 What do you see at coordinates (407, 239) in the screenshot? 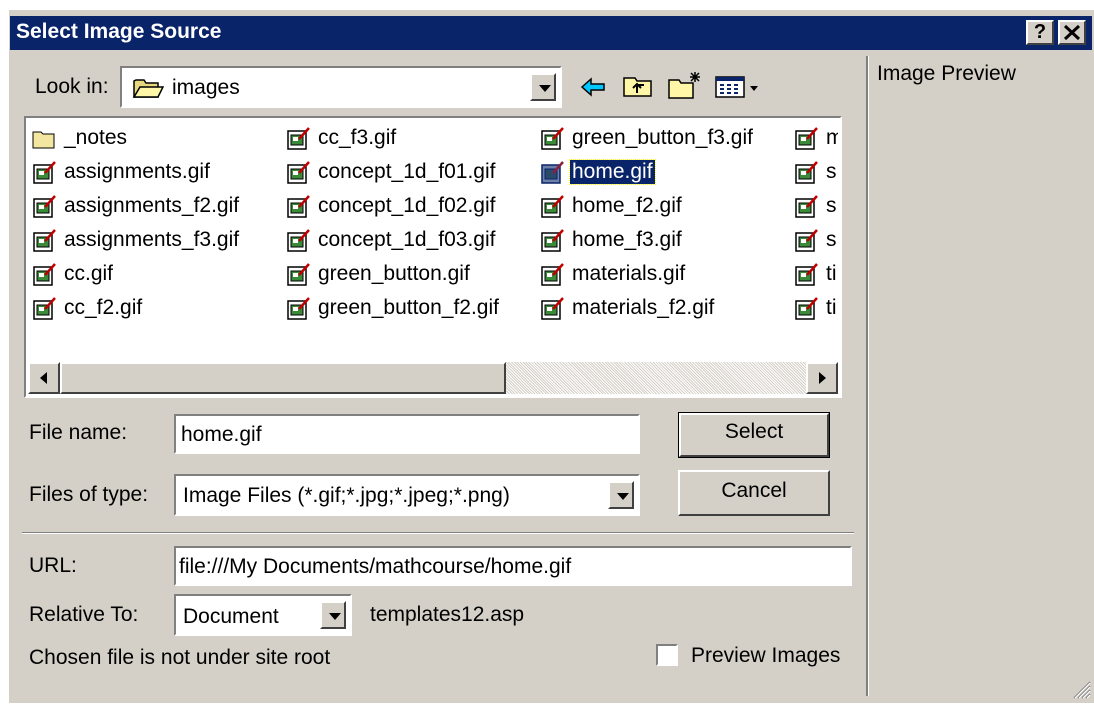
I see `file-name: concept_1d_f03.gif` at bounding box center [407, 239].